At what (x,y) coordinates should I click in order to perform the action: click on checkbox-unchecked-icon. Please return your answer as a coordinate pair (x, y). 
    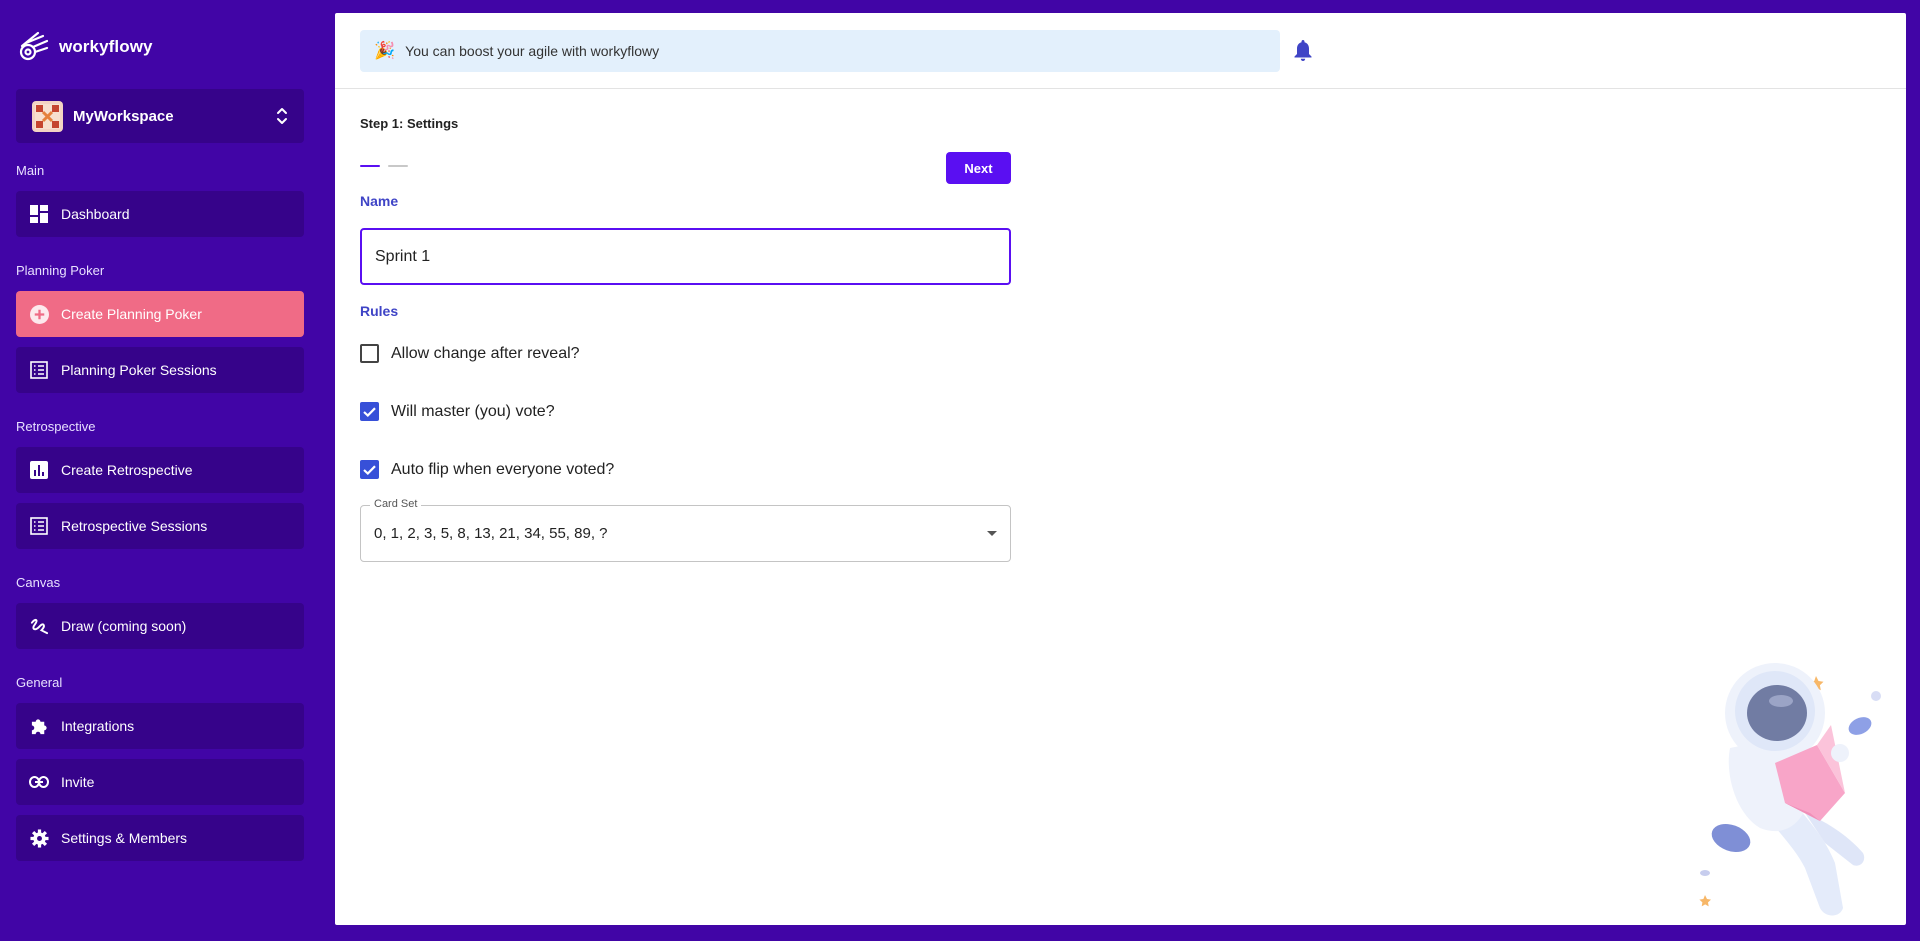
    Looking at the image, I should click on (369, 353).